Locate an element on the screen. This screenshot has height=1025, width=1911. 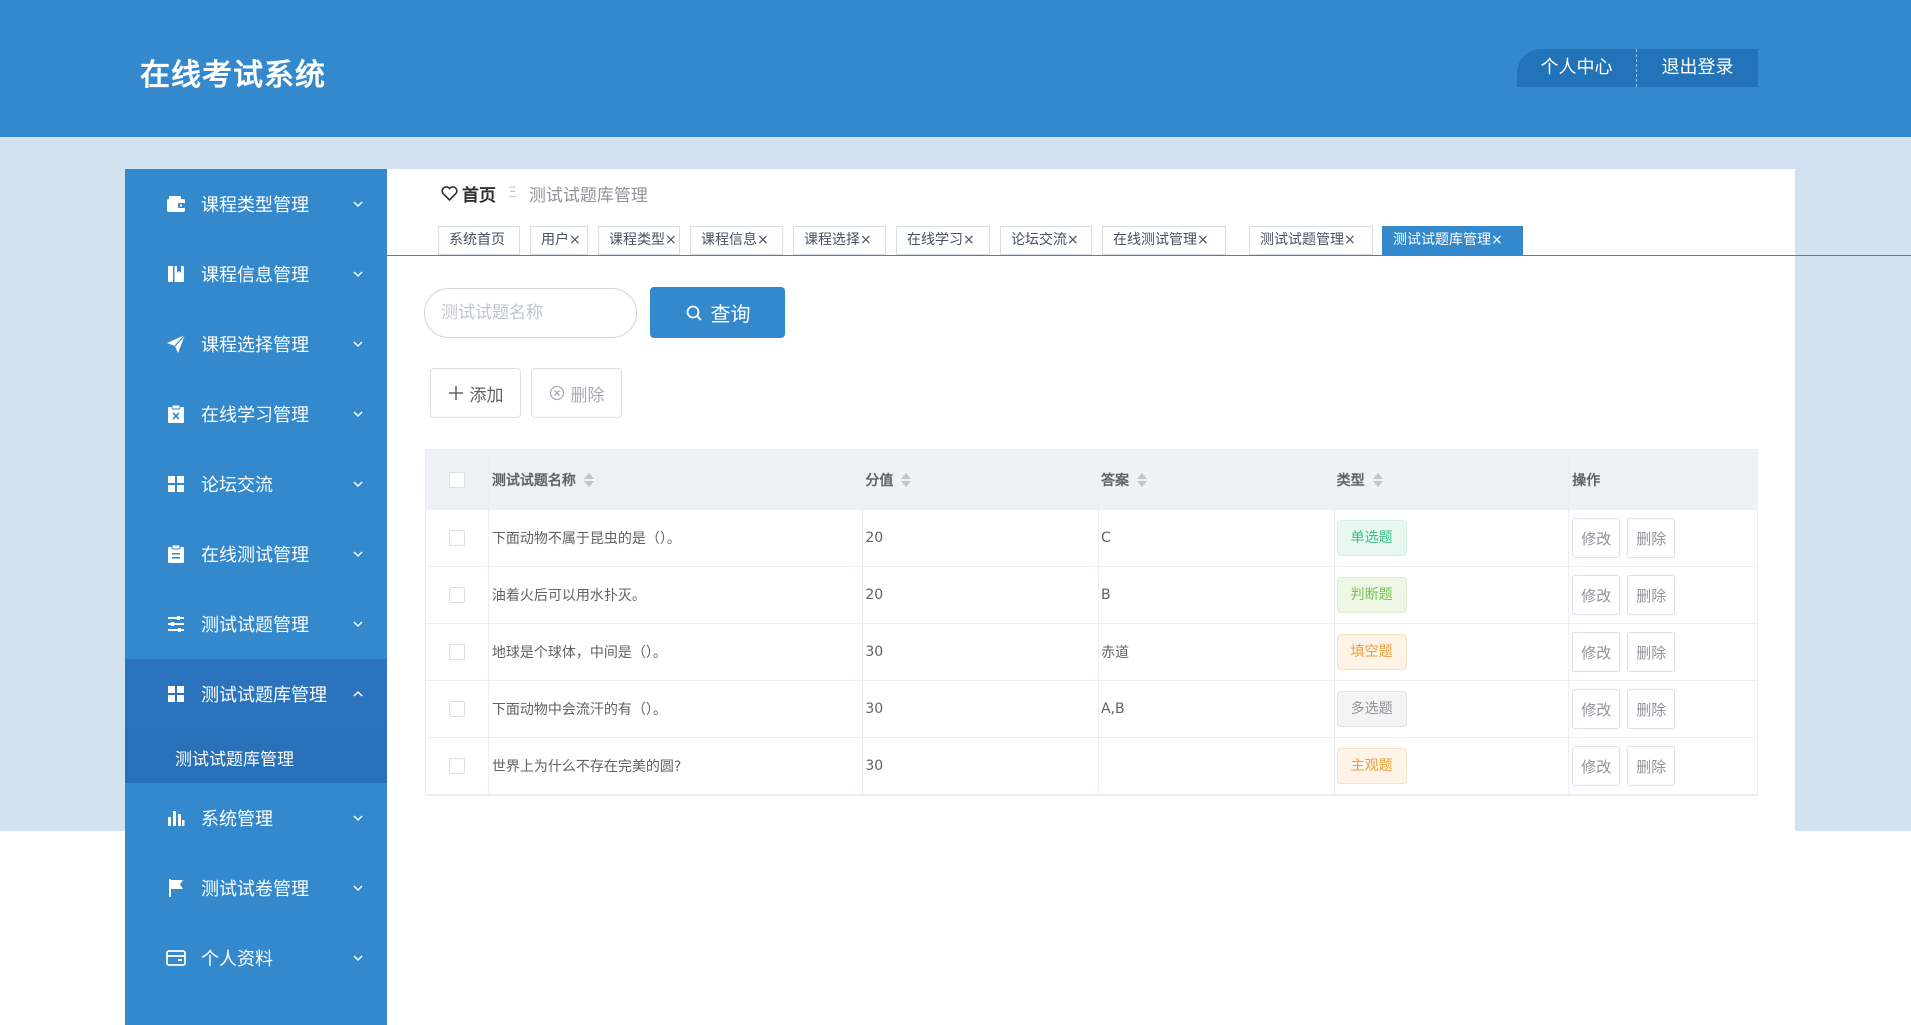
batch-delete-button: 删除 is located at coordinates (576, 393).